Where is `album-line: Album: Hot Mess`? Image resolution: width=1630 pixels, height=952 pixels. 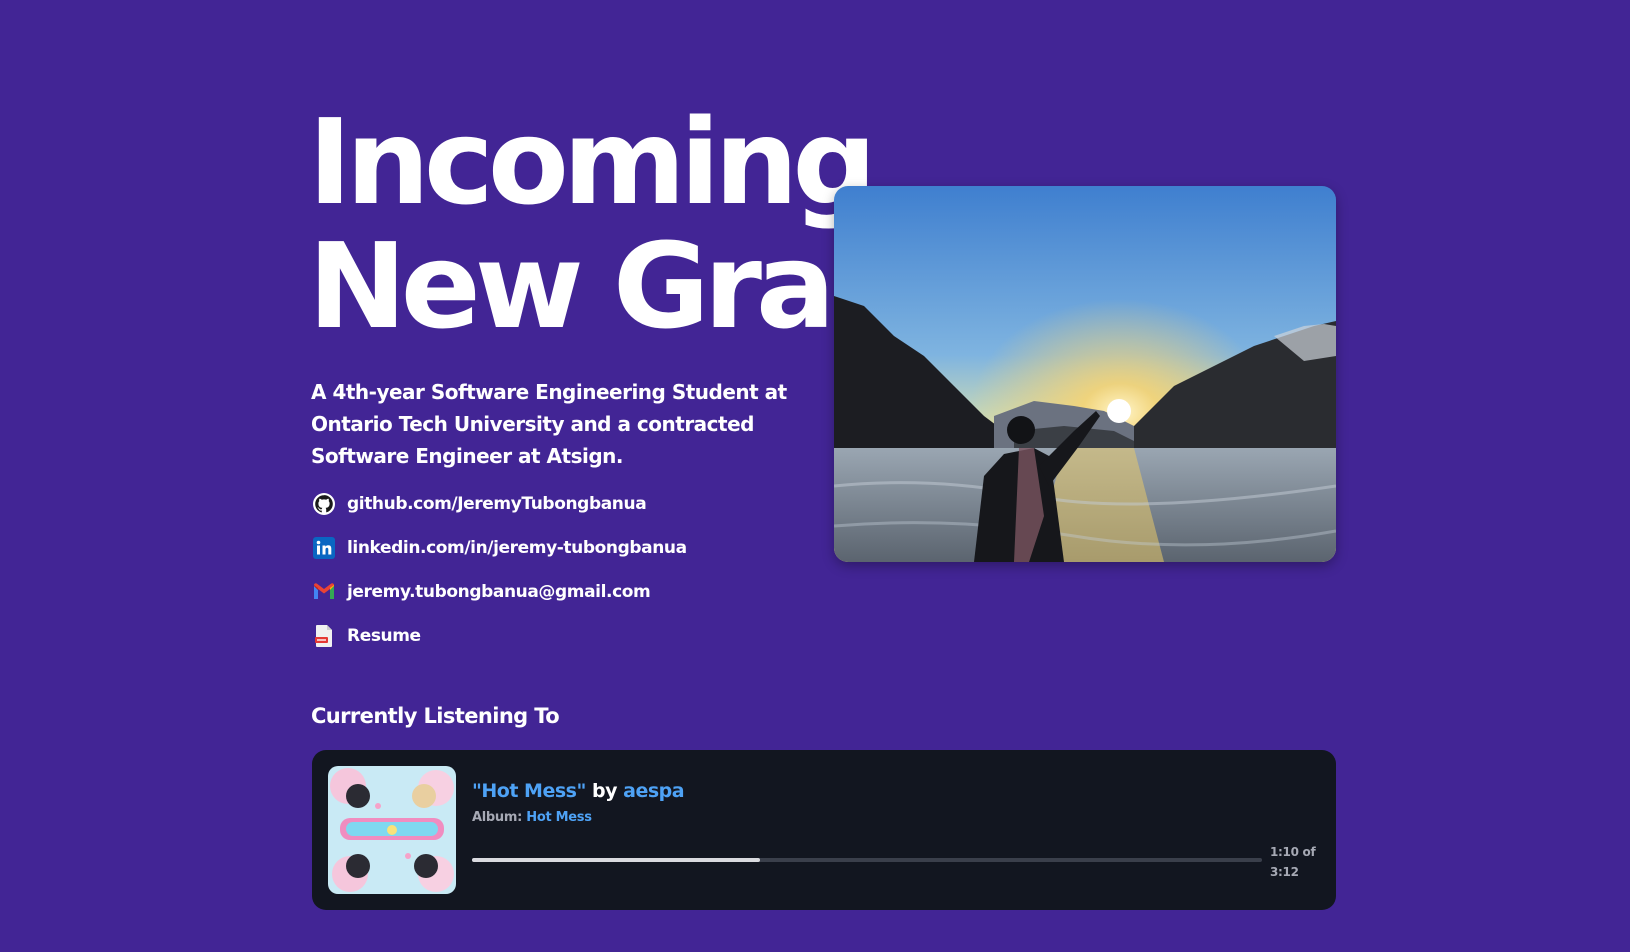 album-line: Album: Hot Mess is located at coordinates (532, 817).